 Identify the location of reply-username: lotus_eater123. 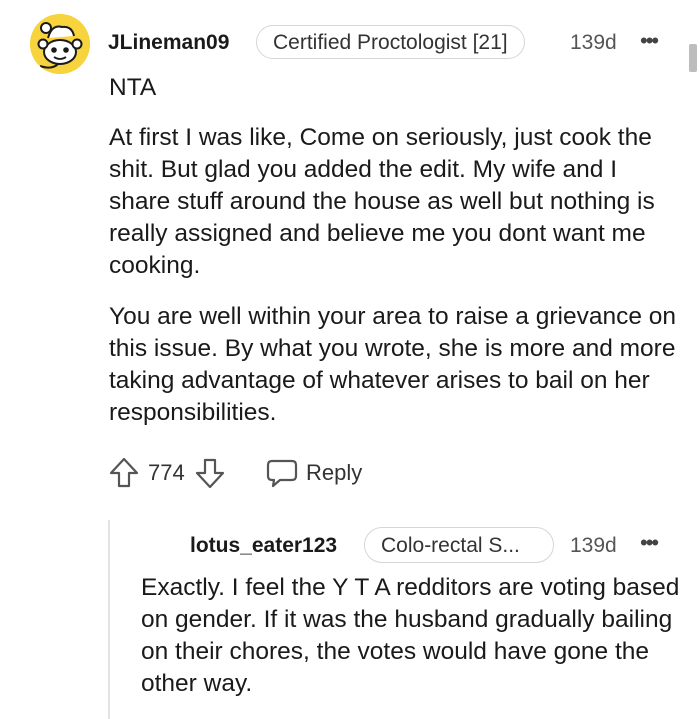
(263, 546).